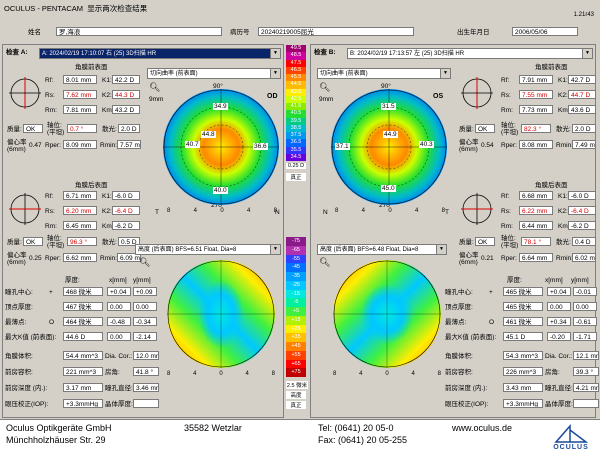 The height and width of the screenshot is (457, 600). I want to click on axis-value: 78.1 °, so click(536, 241).